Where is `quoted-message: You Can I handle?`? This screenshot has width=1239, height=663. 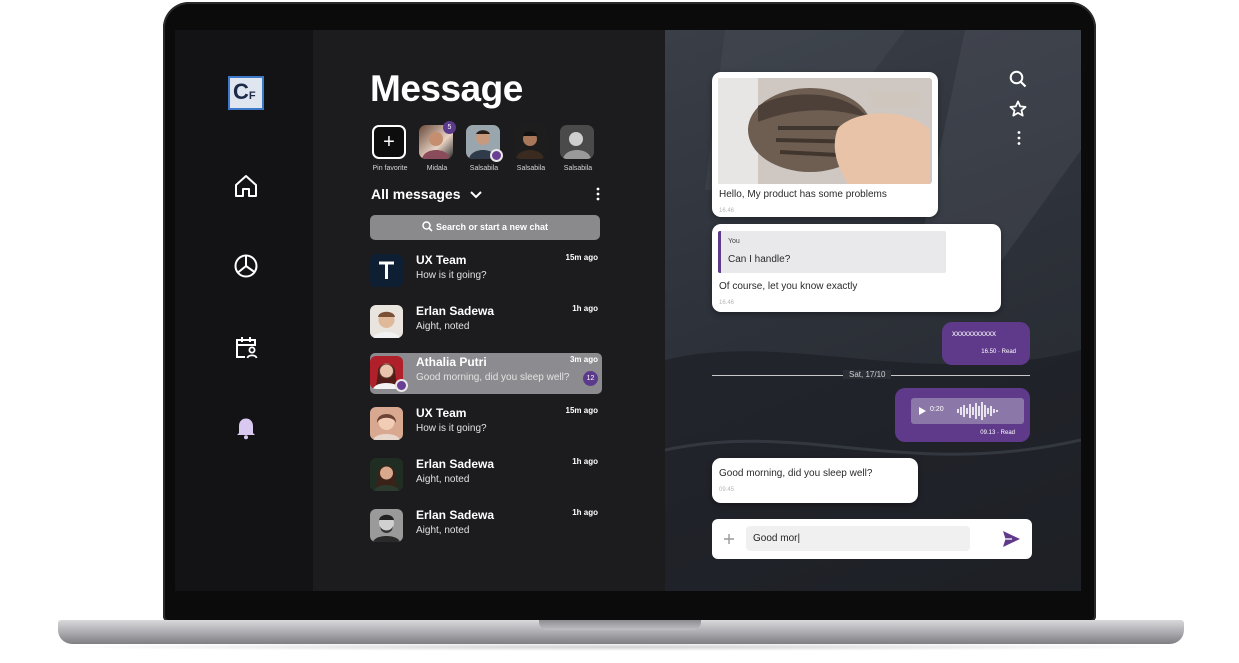
quoted-message: You Can I handle? is located at coordinates (832, 252).